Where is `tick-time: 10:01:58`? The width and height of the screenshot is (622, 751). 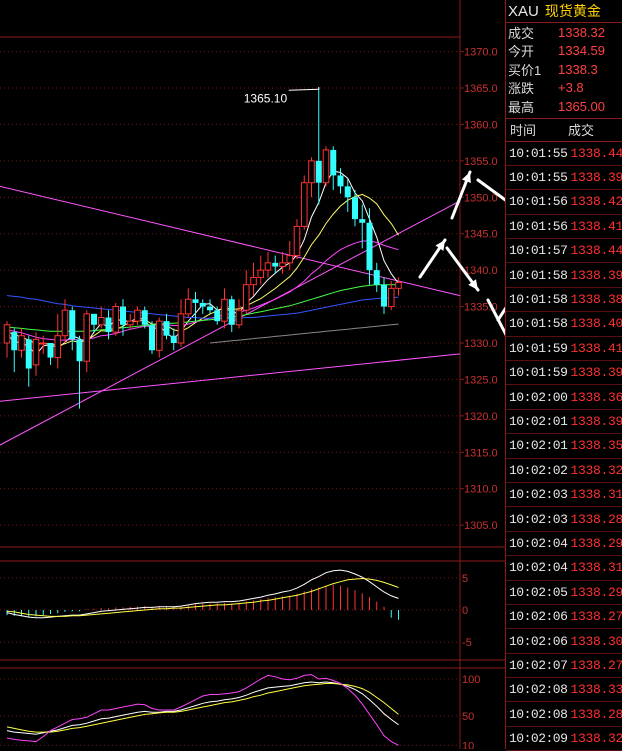
tick-time: 10:01:58 is located at coordinates (538, 275).